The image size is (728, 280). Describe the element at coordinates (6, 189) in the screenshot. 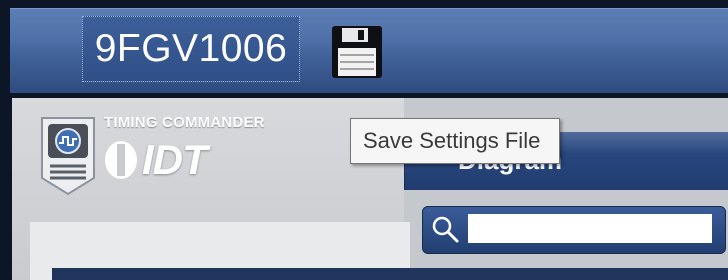

I see `window-left-border` at that location.